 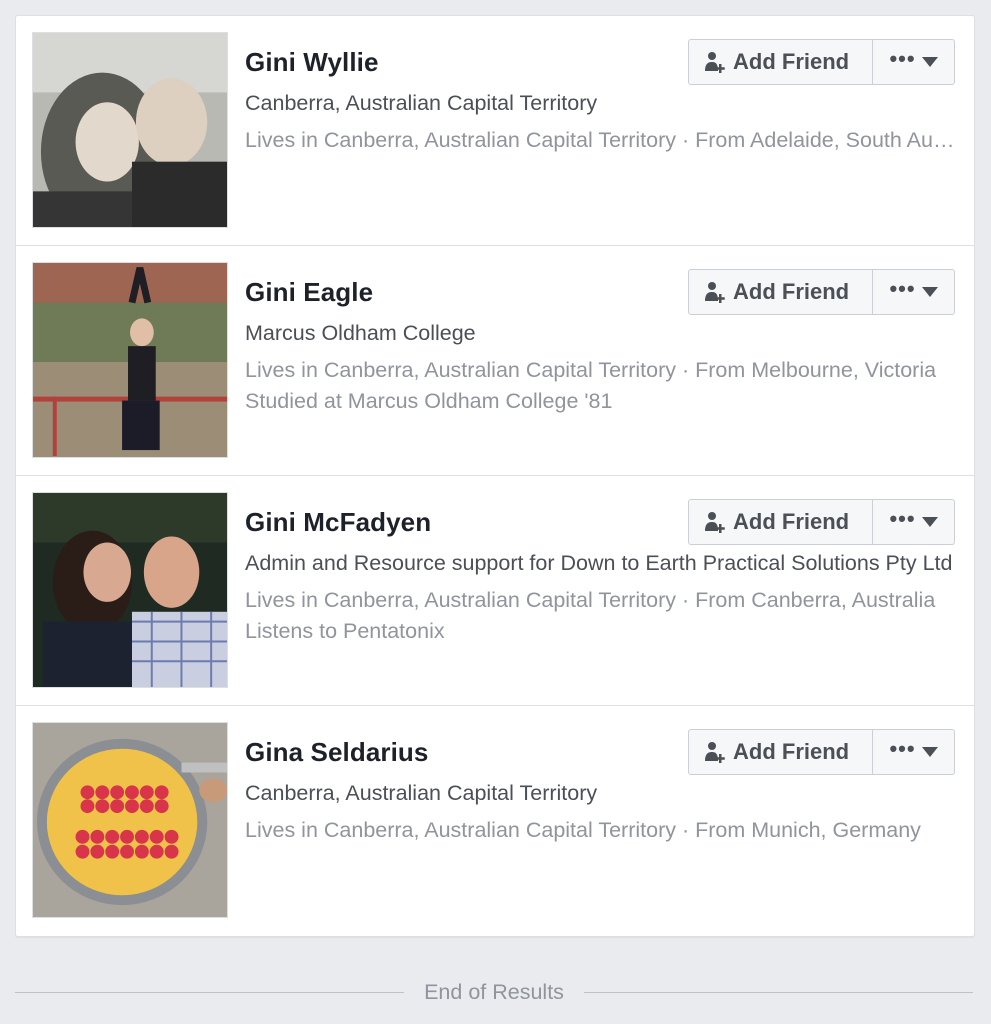 I want to click on result-tertiary-detail: Listens to Pentatonix, so click(x=345, y=631).